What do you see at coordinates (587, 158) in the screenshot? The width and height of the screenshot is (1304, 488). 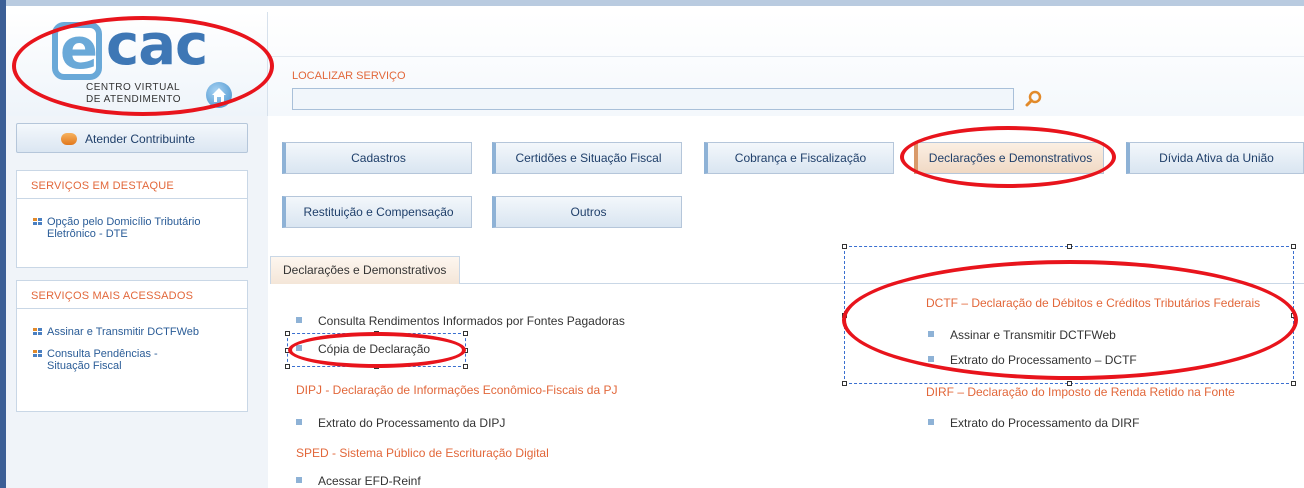 I see `tab-certidoes: Certidões e Situação Fiscal` at bounding box center [587, 158].